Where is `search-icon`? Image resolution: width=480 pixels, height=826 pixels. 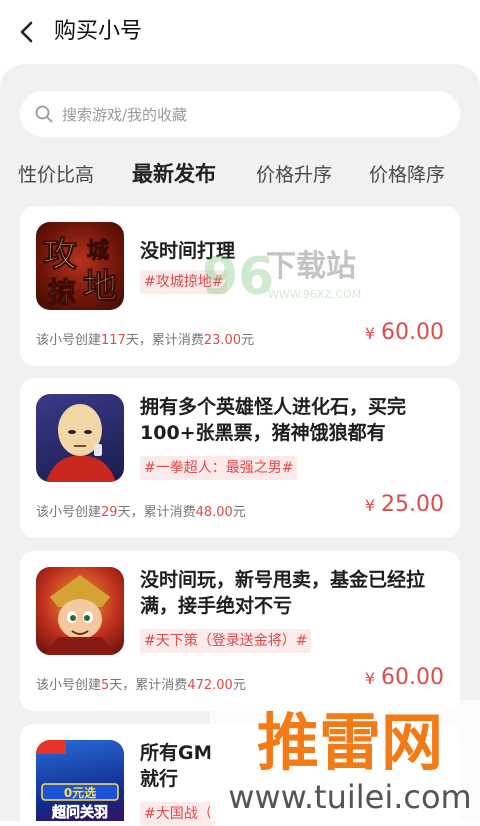 search-icon is located at coordinates (44, 114).